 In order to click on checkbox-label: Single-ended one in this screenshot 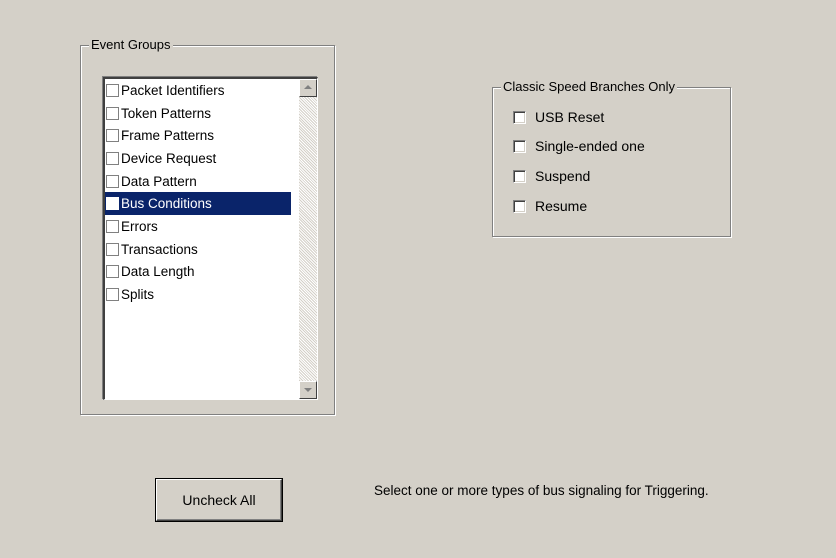, I will do `click(590, 146)`.